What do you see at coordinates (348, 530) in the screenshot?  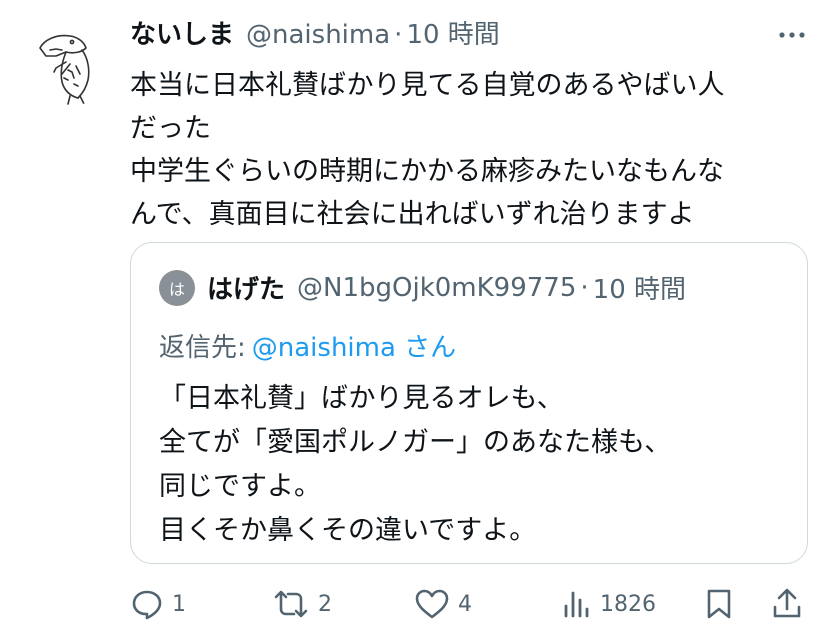 I see `quoted-text-line: 目くそか鼻くその違いですよ。` at bounding box center [348, 530].